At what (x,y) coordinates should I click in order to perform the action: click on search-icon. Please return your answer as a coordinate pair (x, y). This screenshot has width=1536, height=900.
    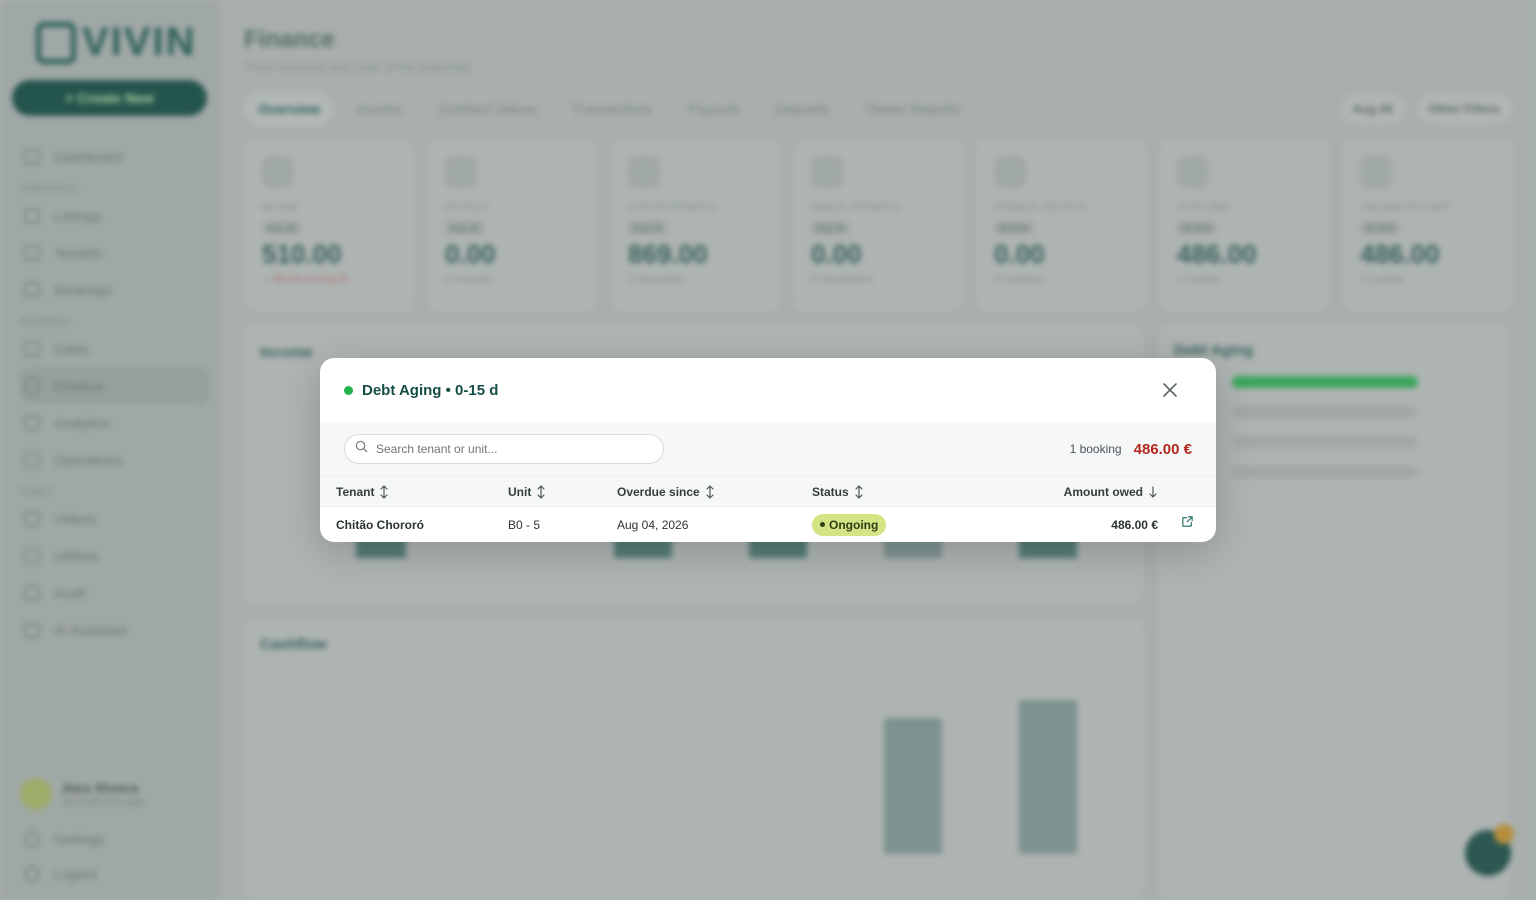
    Looking at the image, I should click on (365, 449).